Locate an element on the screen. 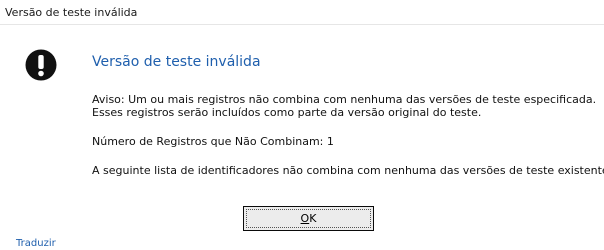 The width and height of the screenshot is (604, 250). mismatch-count-text: Número de Registros que Não Combinam: 1 is located at coordinates (213, 141).